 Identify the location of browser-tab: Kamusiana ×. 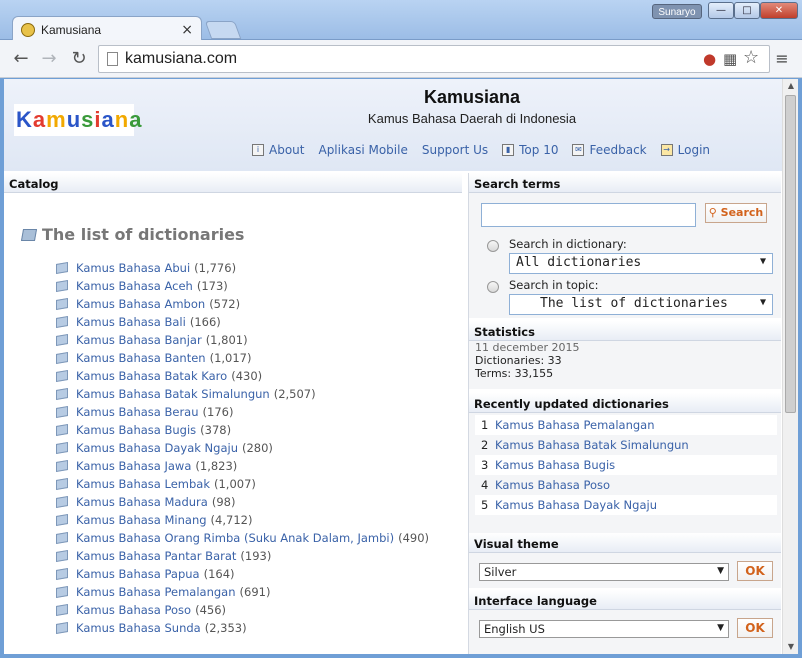
(107, 29).